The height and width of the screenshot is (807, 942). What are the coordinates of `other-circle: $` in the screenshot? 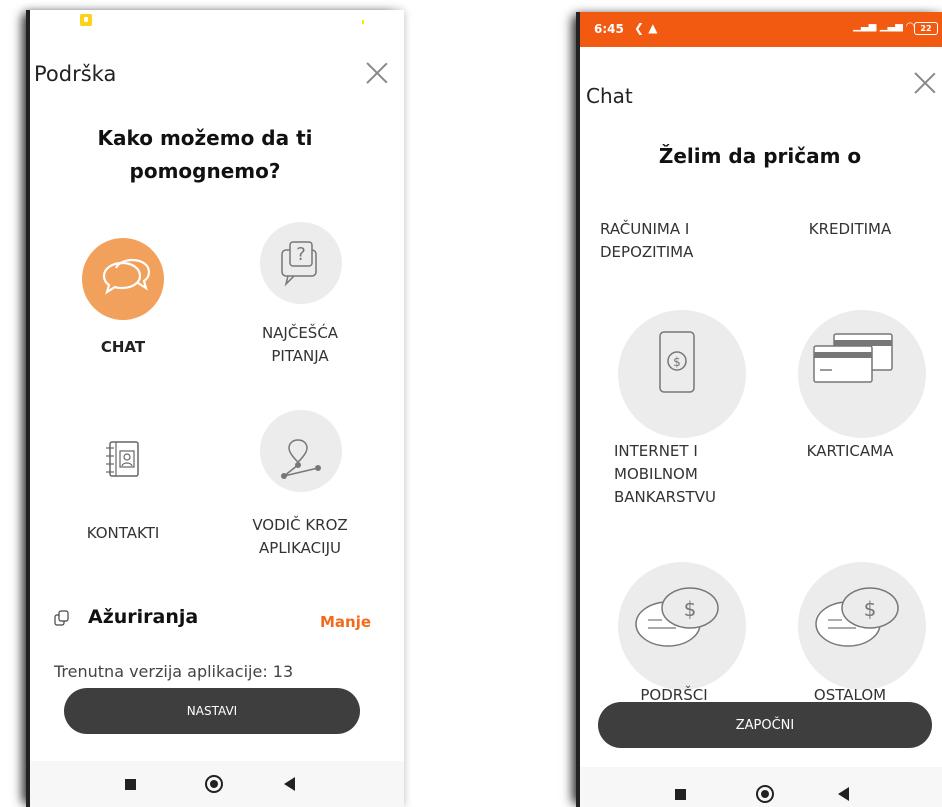 It's located at (862, 626).